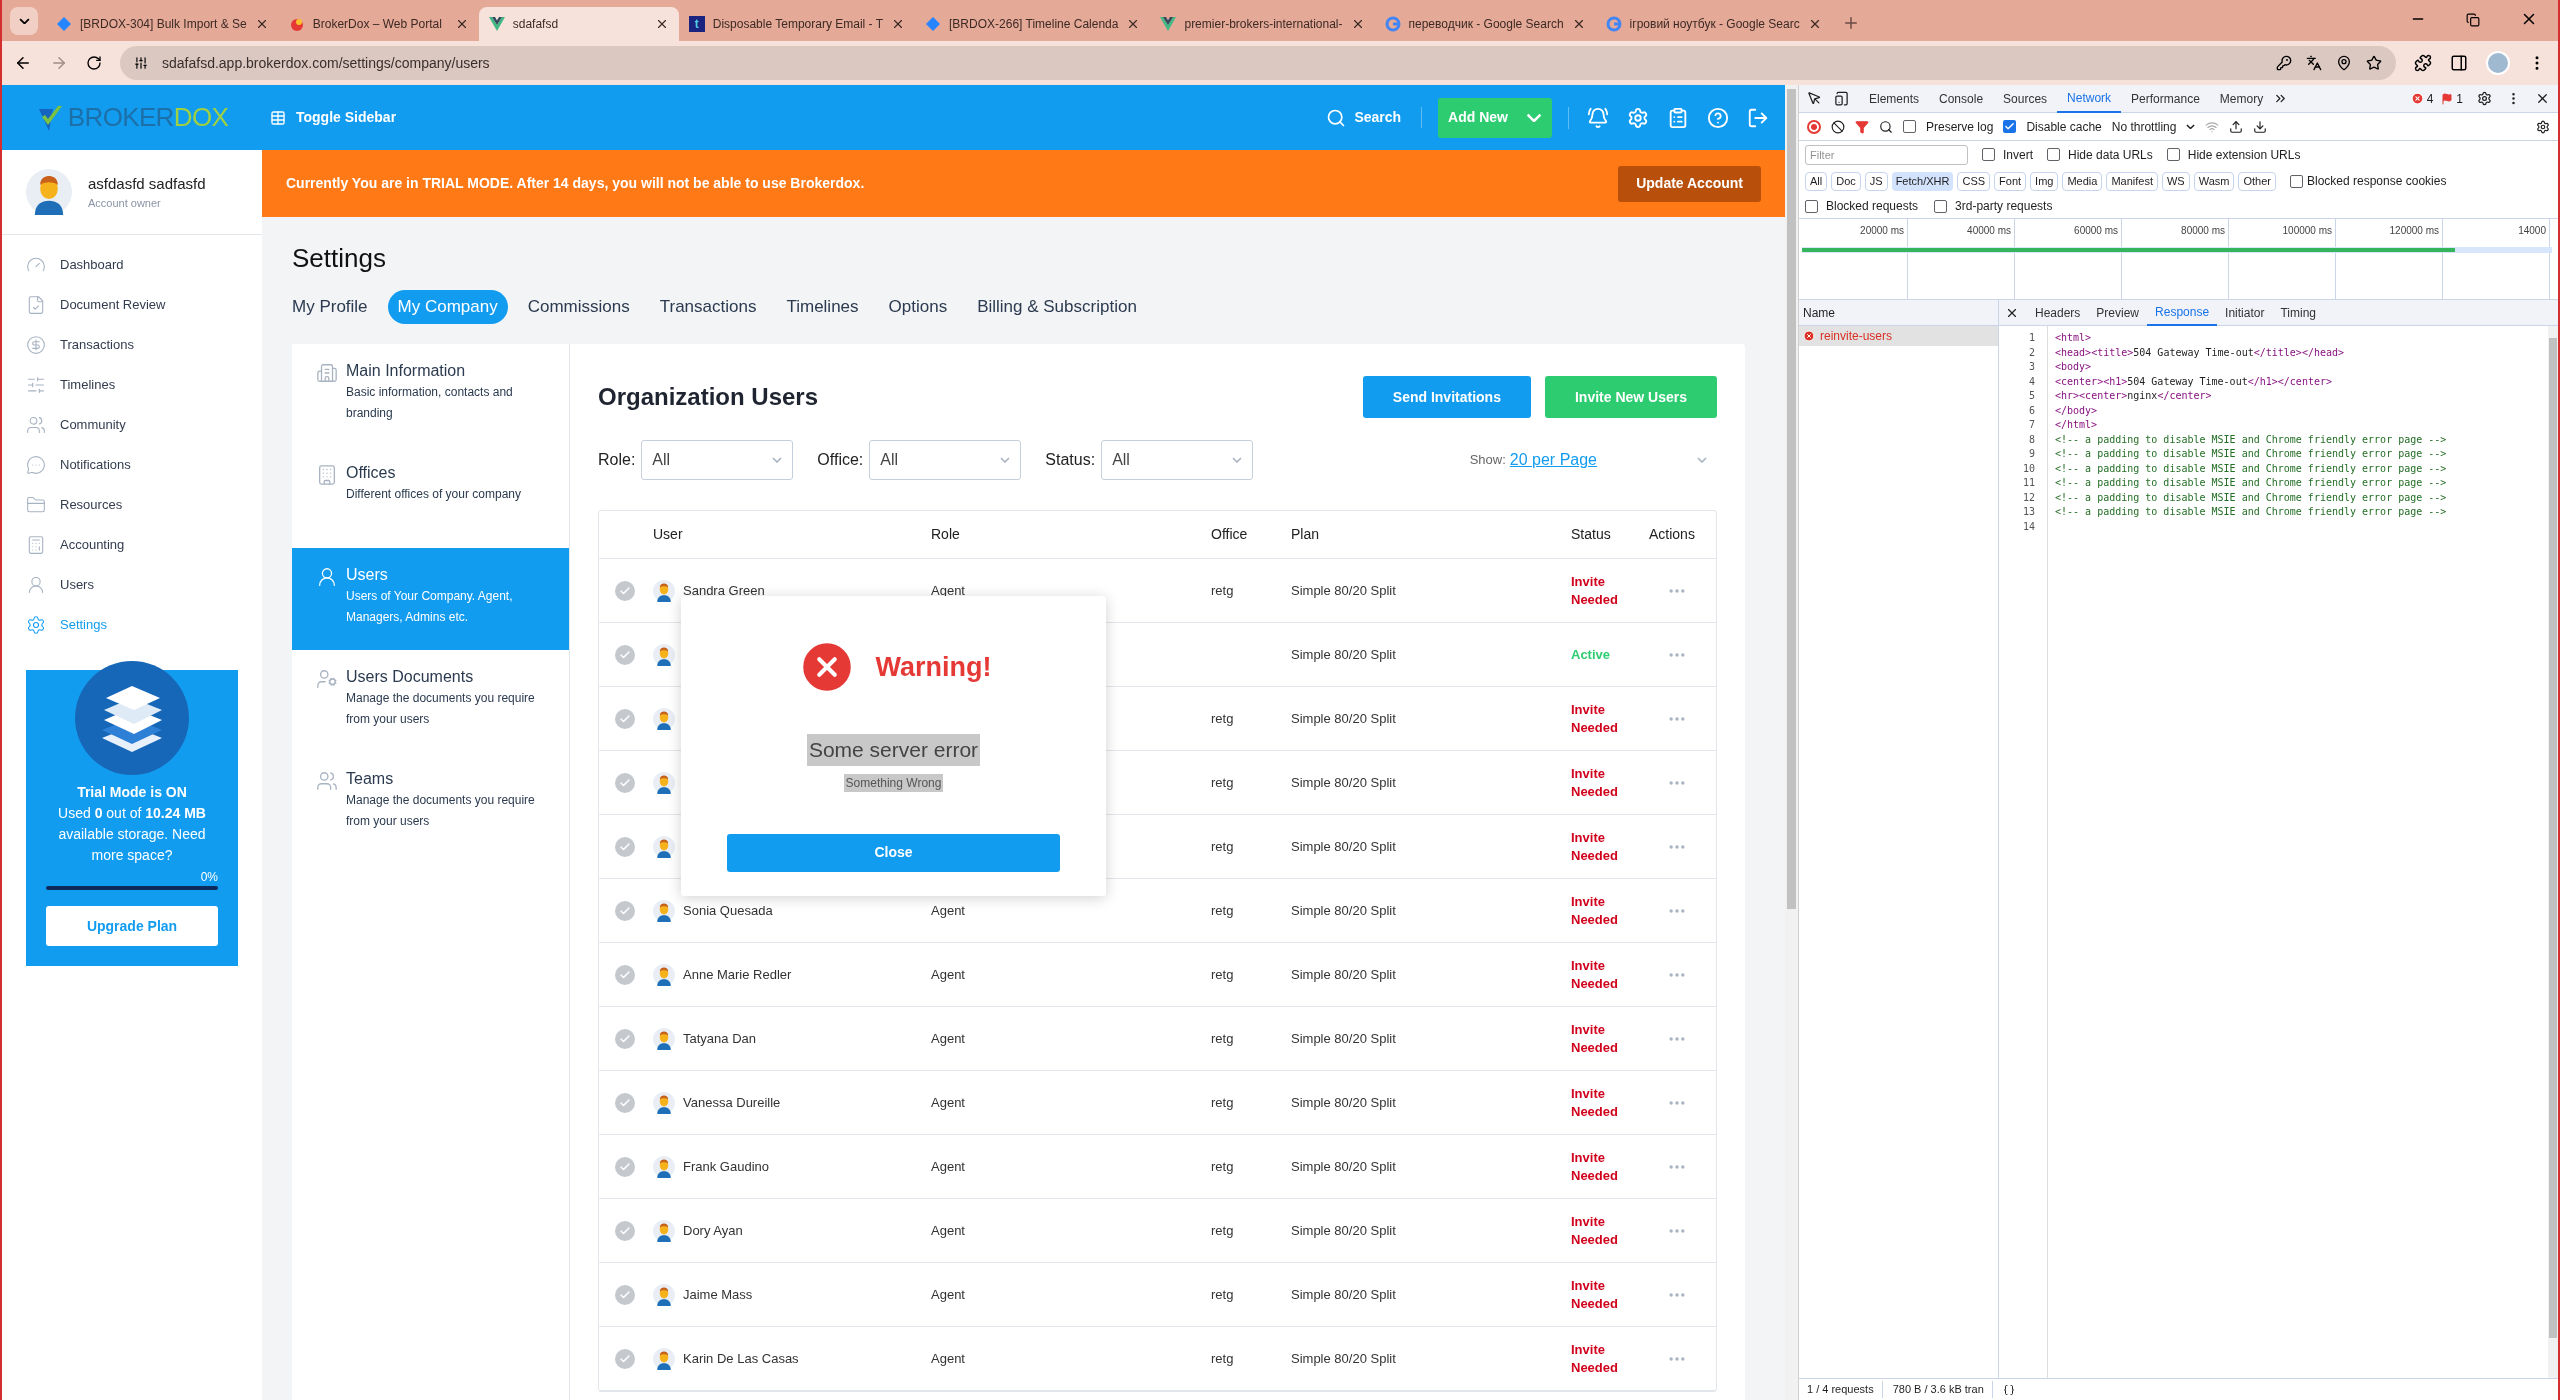 The width and height of the screenshot is (2560, 1400). I want to click on sidebar-item: Transactions, so click(132, 345).